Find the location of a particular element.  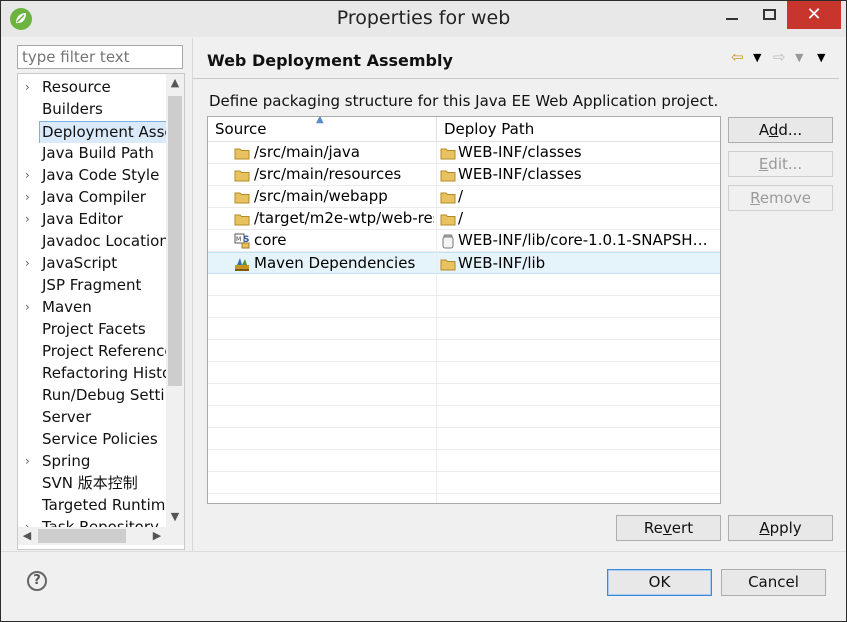

back-arrow-icon: ⇦ is located at coordinates (737, 57).